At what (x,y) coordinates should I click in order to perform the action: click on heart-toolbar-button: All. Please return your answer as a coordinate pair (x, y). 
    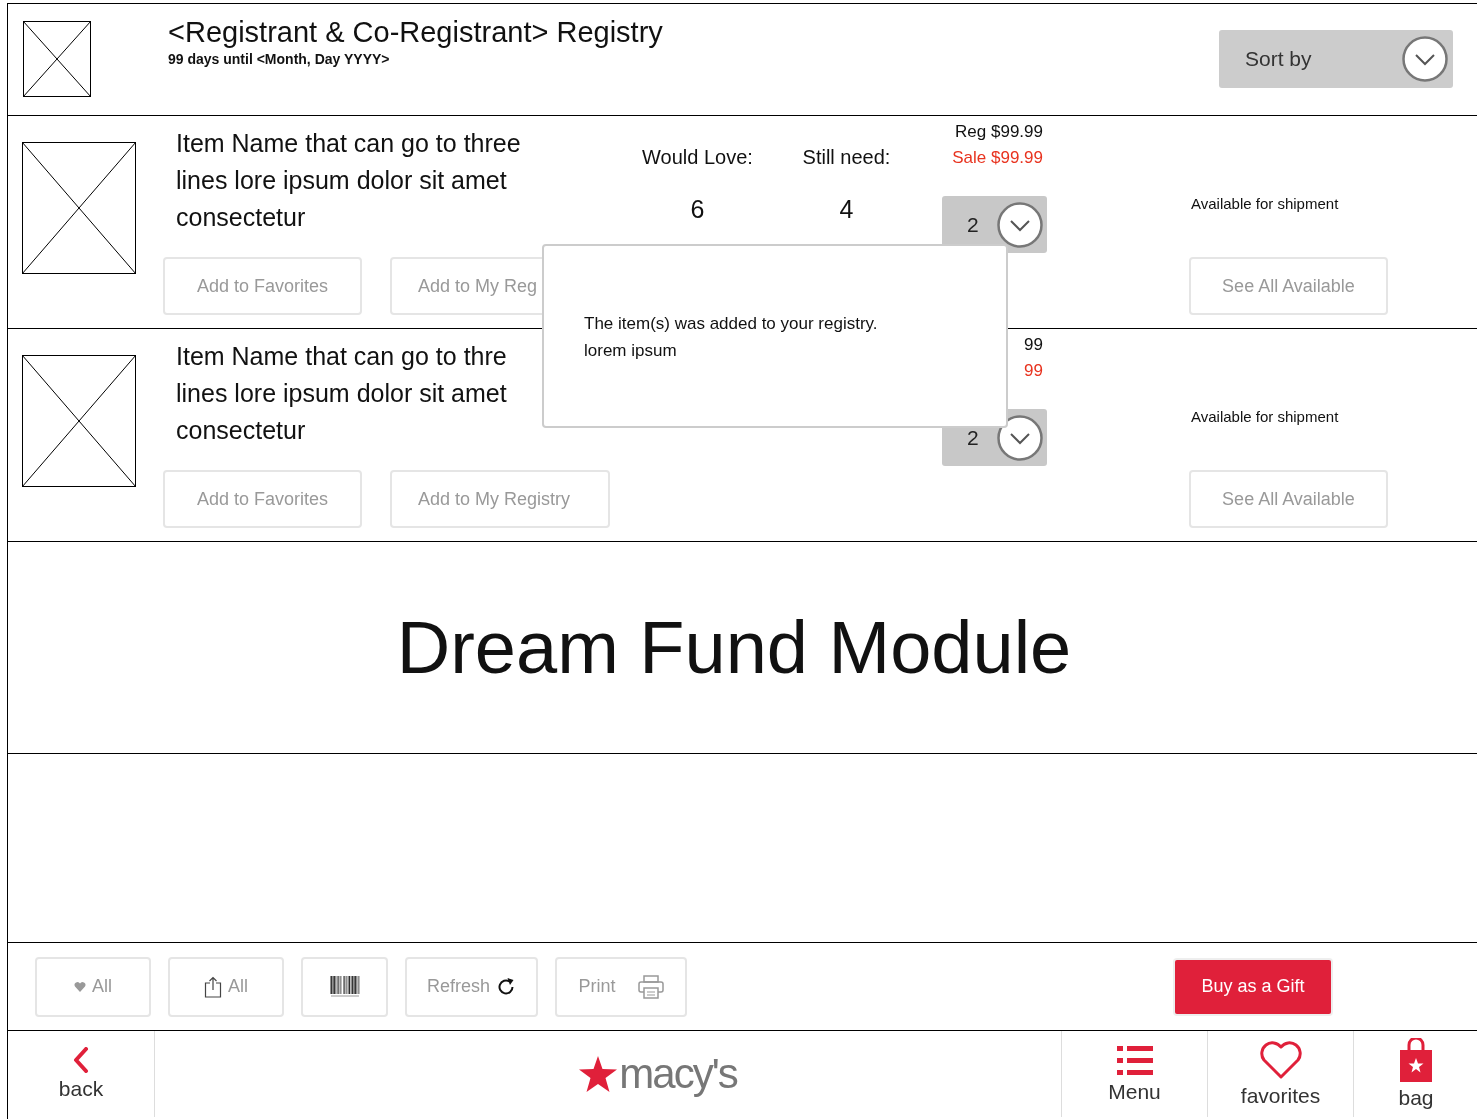
    Looking at the image, I should click on (93, 986).